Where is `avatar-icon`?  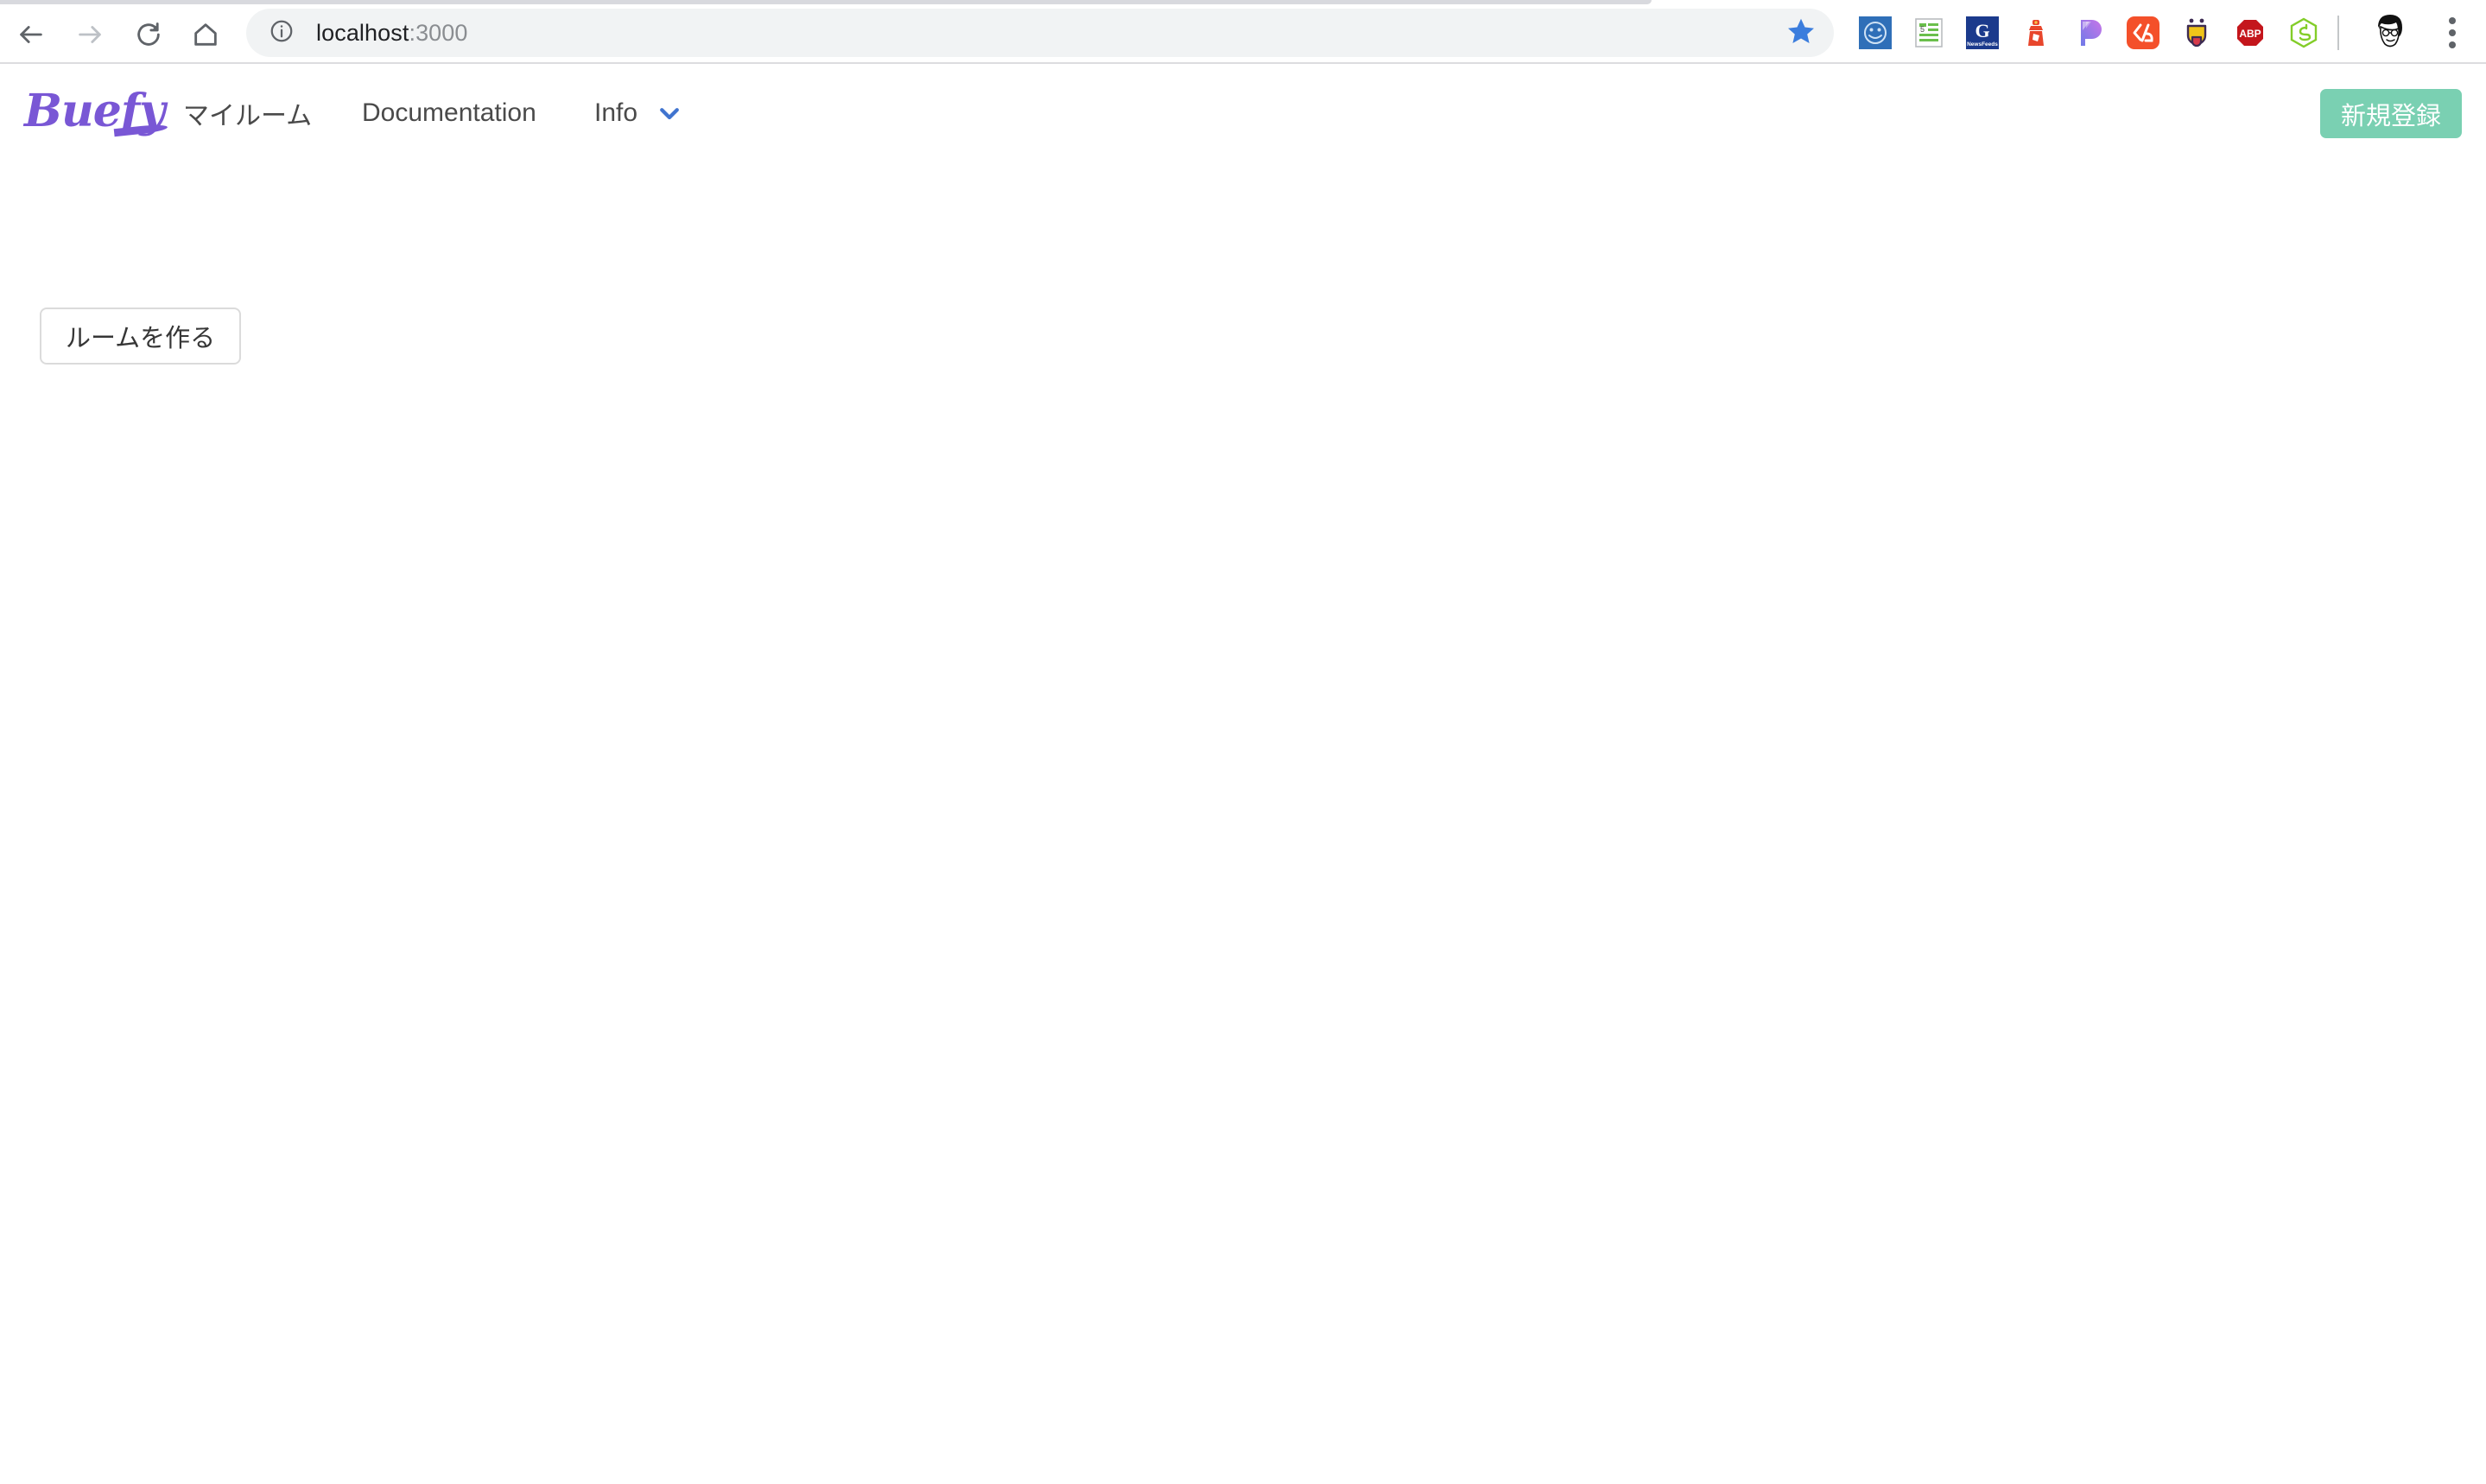 avatar-icon is located at coordinates (2390, 33).